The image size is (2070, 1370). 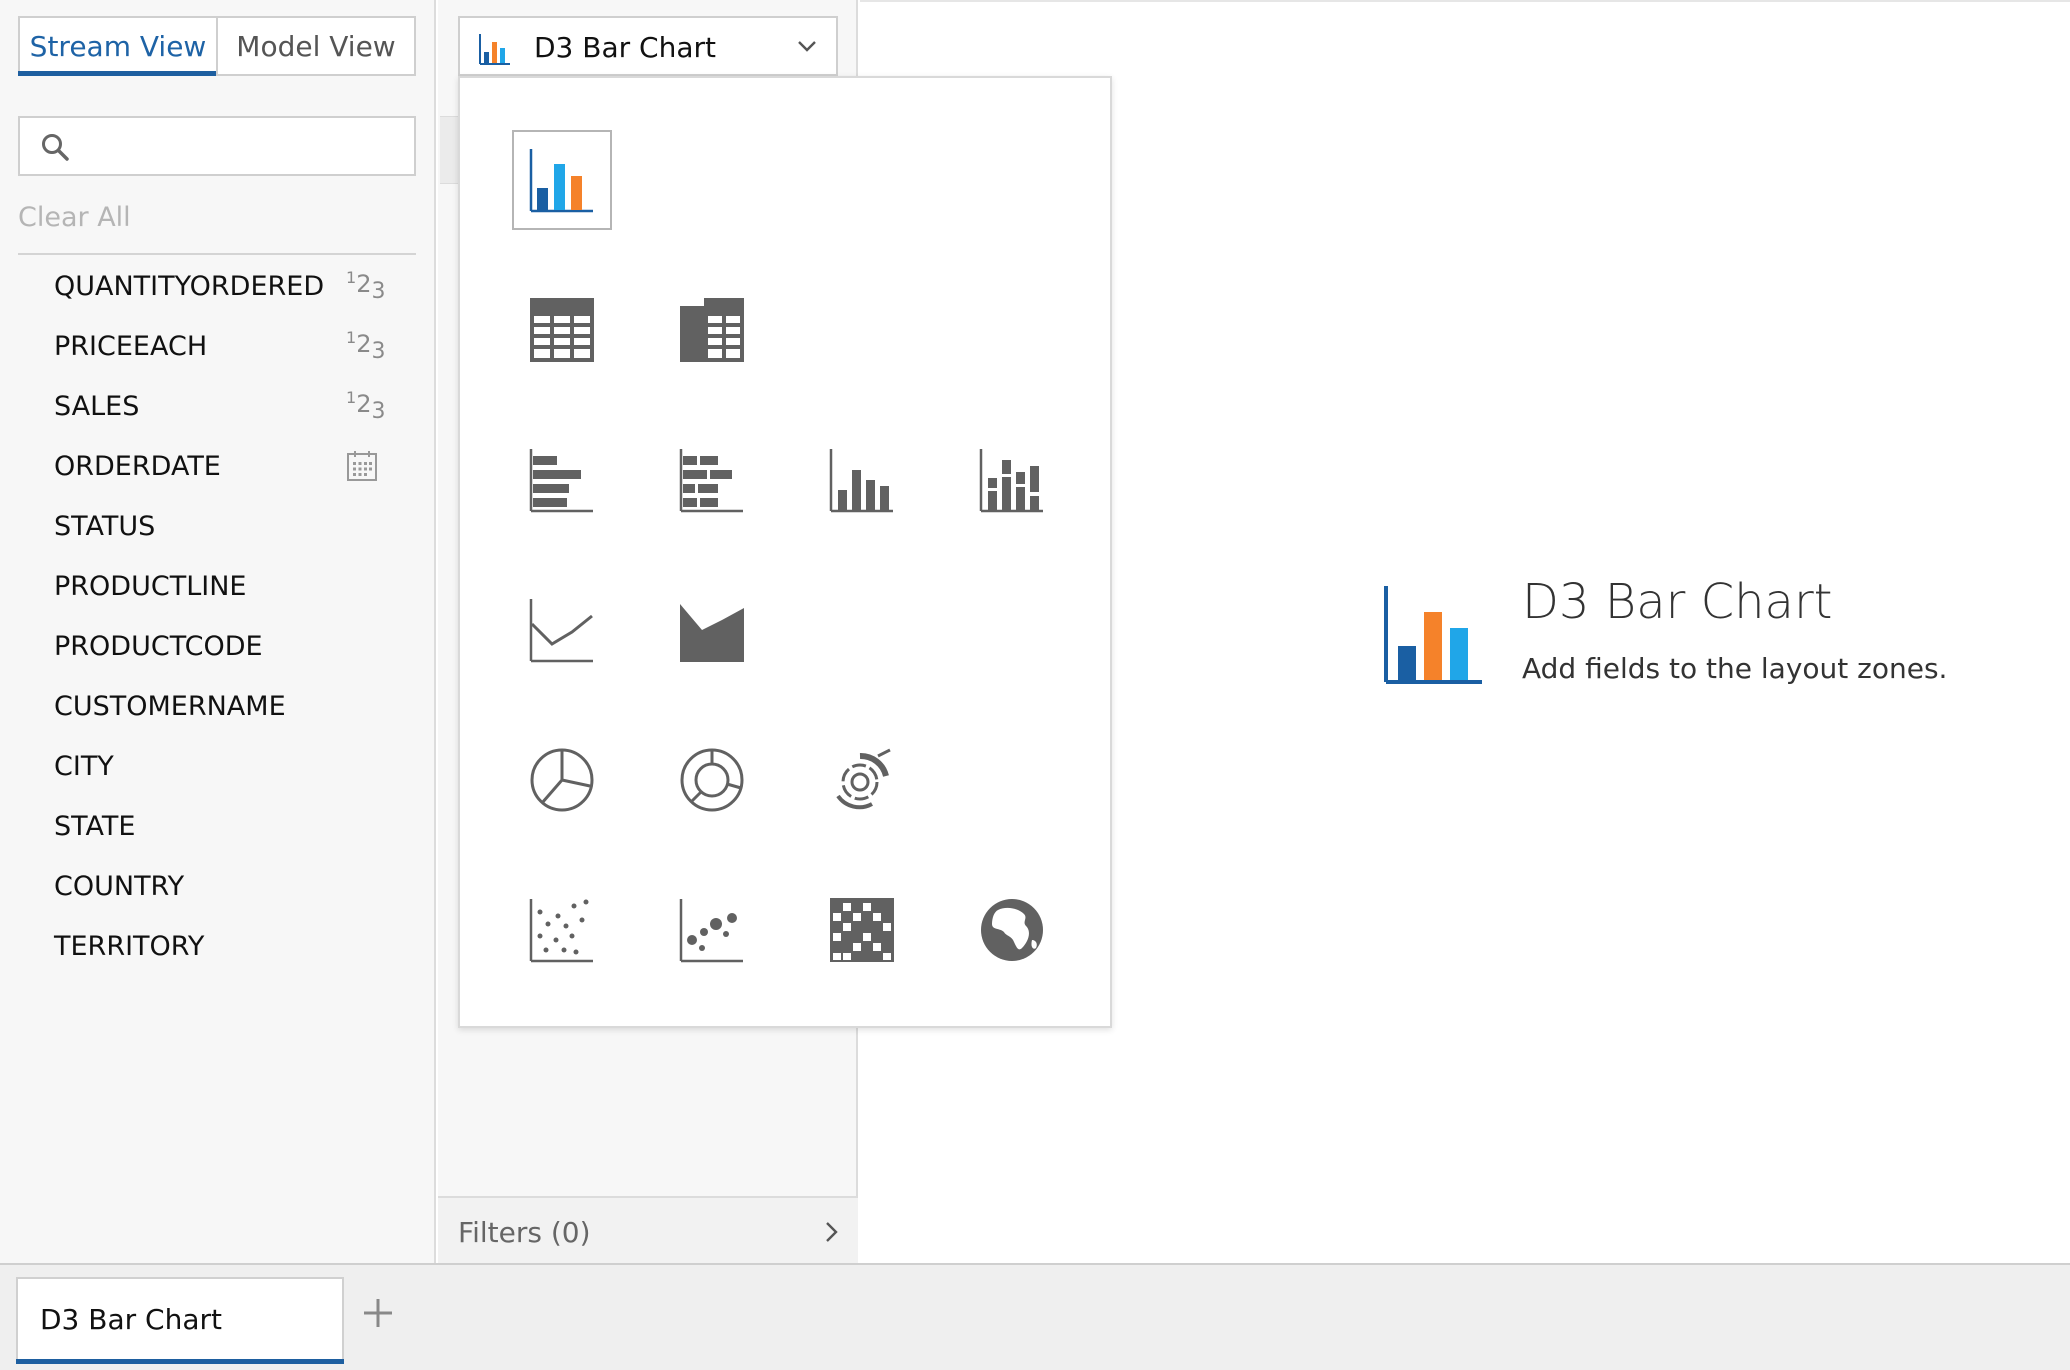 What do you see at coordinates (1735, 668) in the screenshot?
I see `empty-state-subtitle: Add fields to the layout zones.` at bounding box center [1735, 668].